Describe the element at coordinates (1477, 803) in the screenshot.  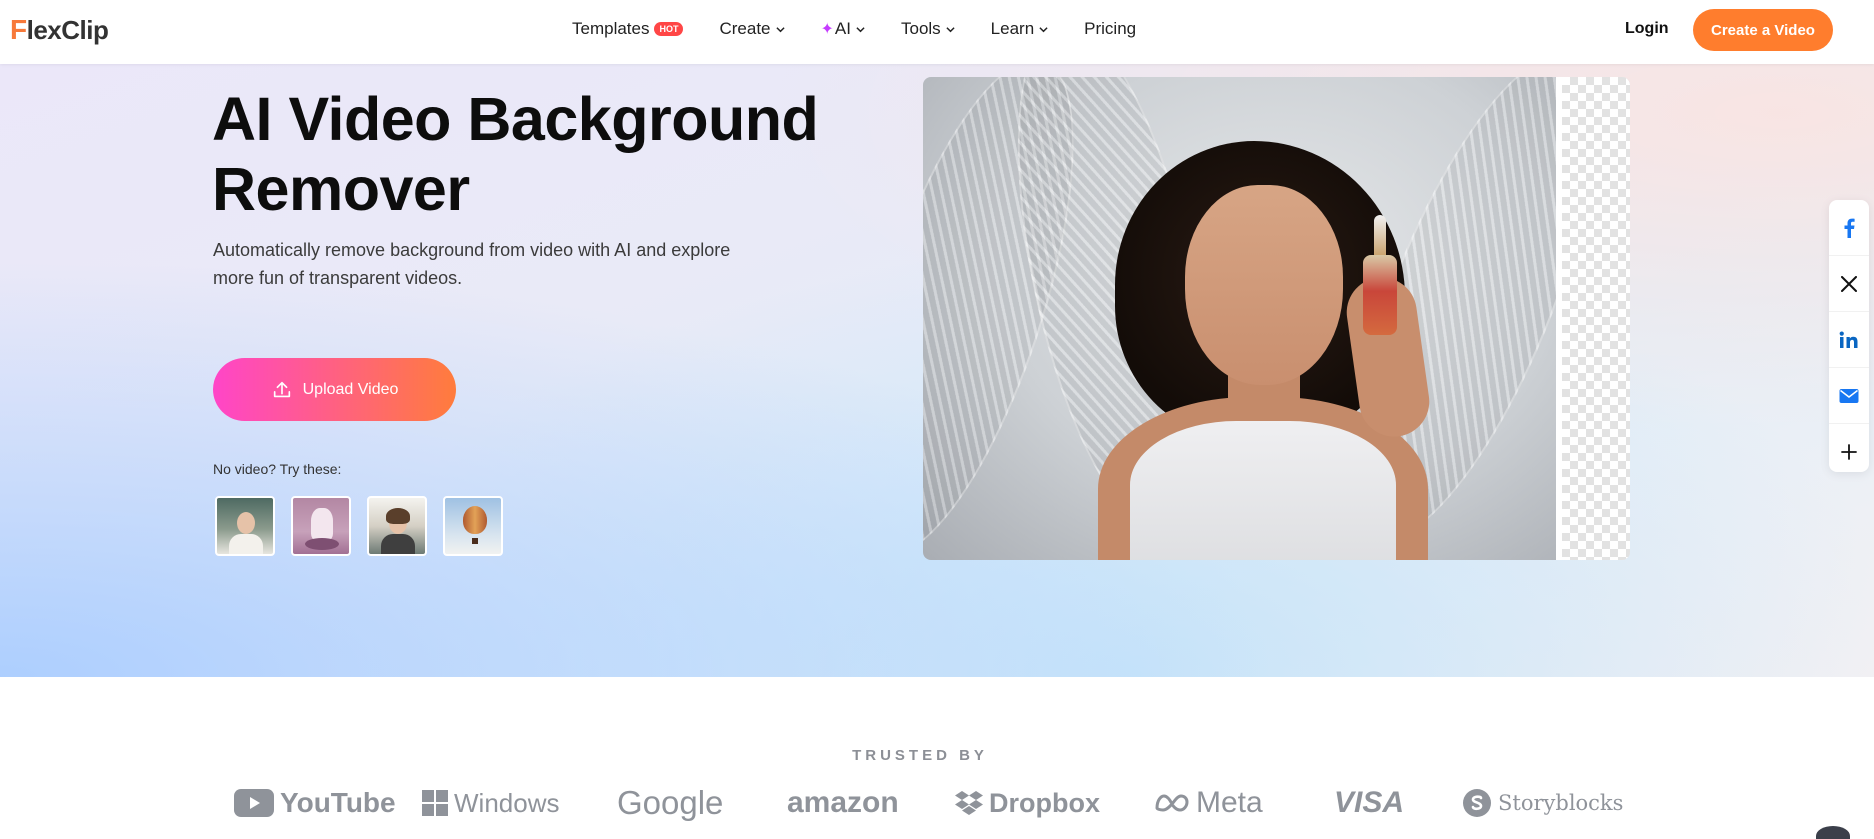
I see `storyblocks-icon` at that location.